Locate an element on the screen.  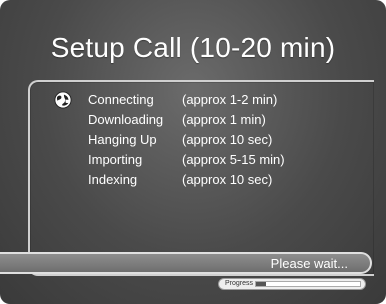
step-label: Importing is located at coordinates (115, 159).